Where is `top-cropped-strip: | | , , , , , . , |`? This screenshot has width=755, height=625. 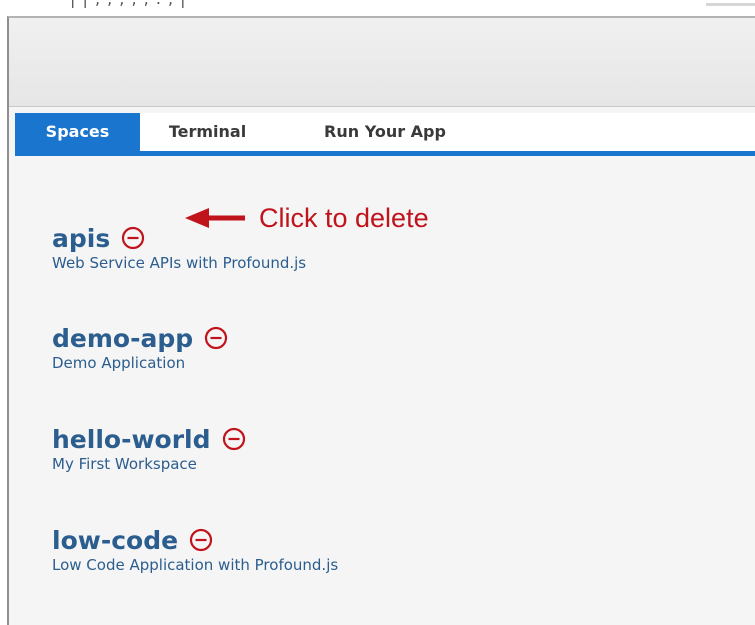 top-cropped-strip: | | , , , , , . , | is located at coordinates (377, 5).